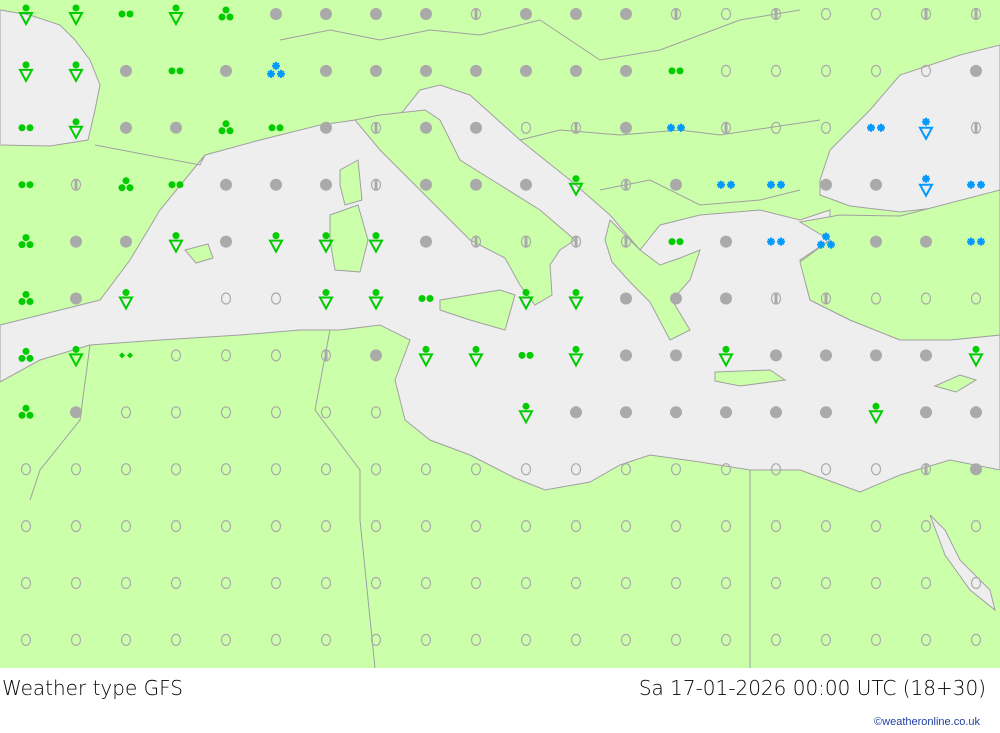 This screenshot has width=1000, height=733. What do you see at coordinates (345, 498) in the screenshot?
I see `border-line` at bounding box center [345, 498].